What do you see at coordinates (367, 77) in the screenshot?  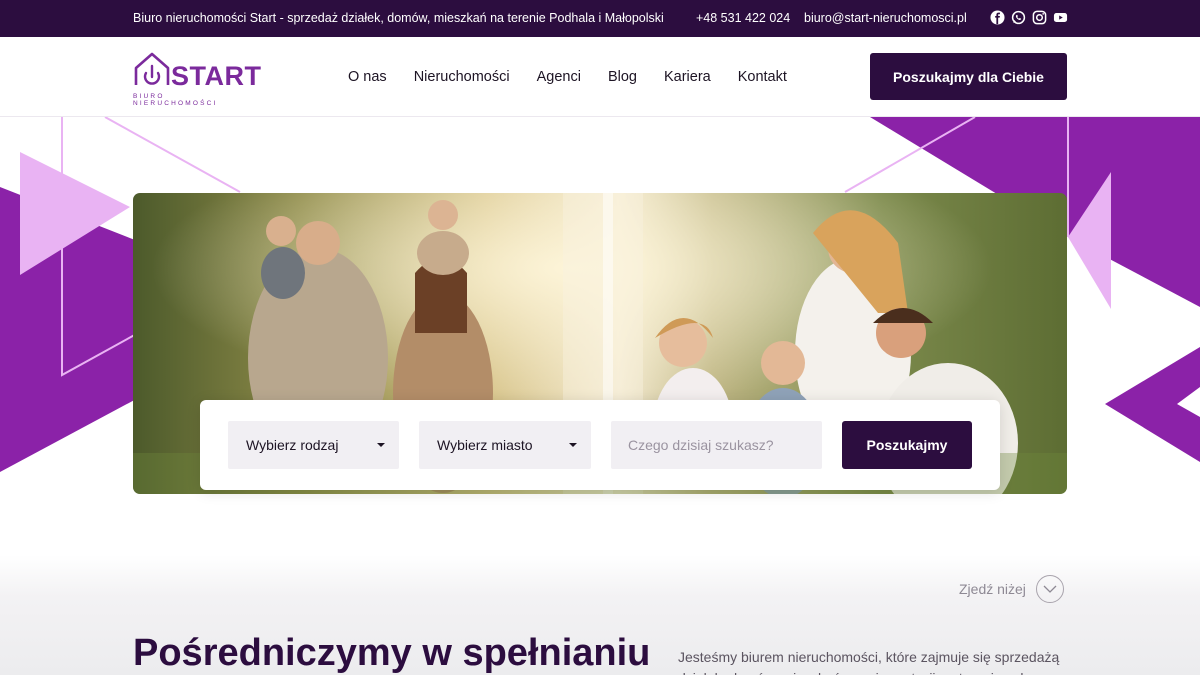 I see `nav-item-o-nas: O nas` at bounding box center [367, 77].